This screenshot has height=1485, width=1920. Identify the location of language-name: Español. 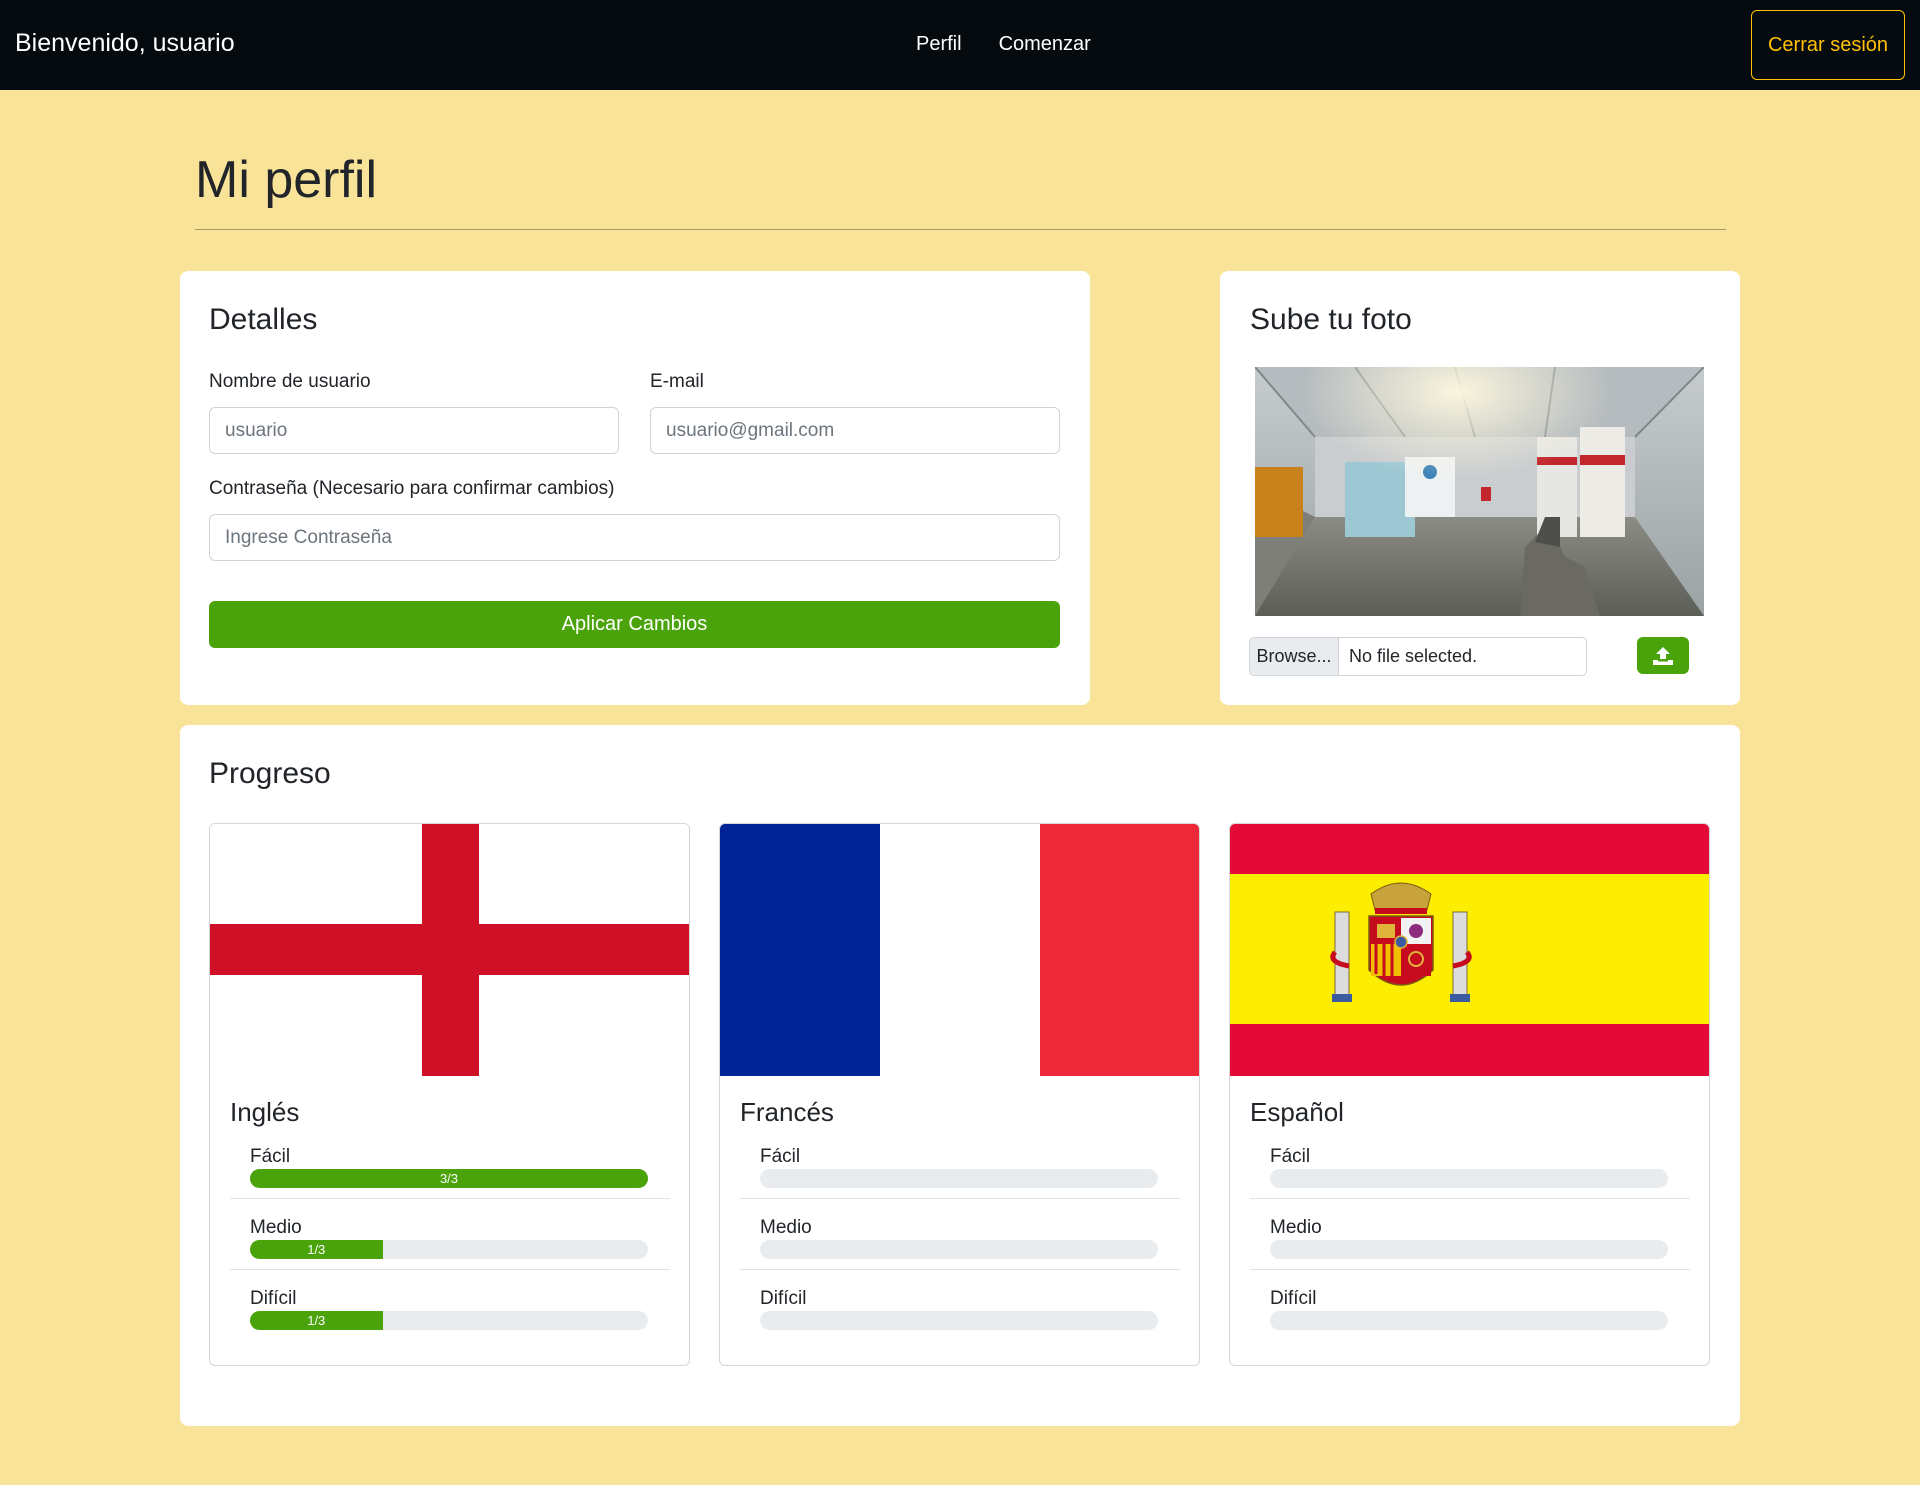
(1297, 1112).